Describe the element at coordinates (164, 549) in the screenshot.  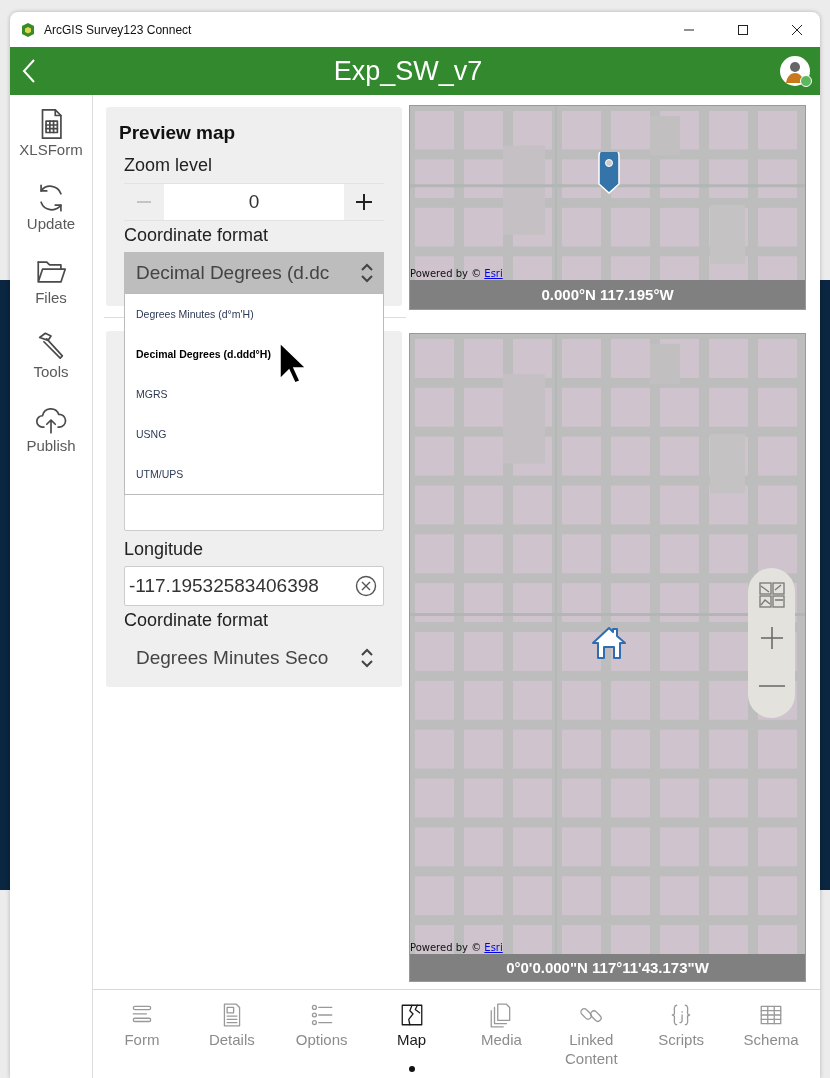
I see `field-label: Longitude` at that location.